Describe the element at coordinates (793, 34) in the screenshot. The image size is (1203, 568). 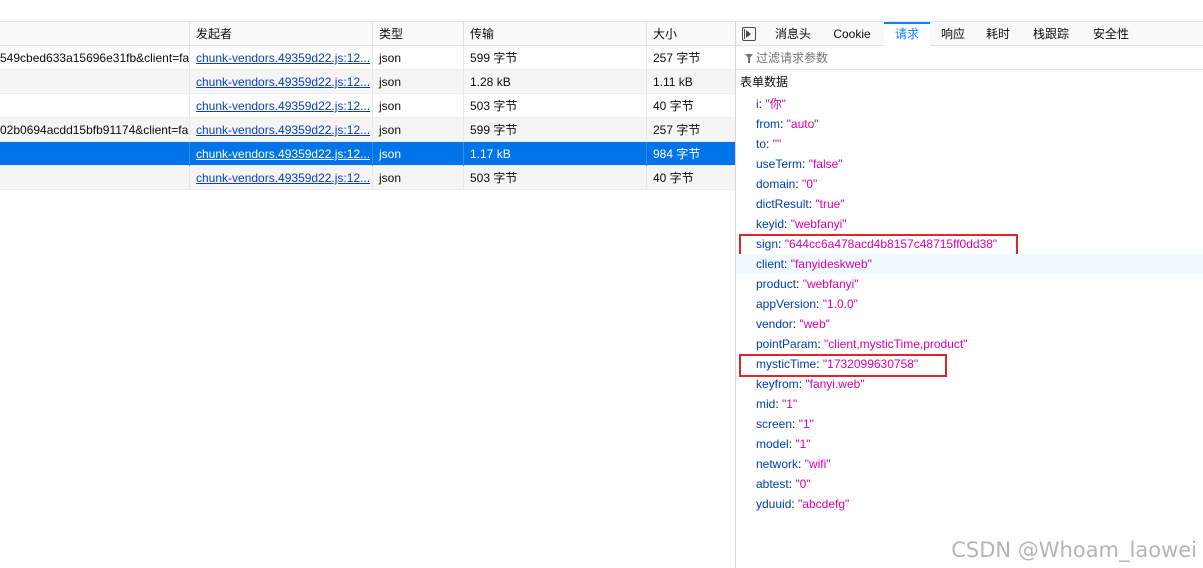
I see `tab-headers: 消息头` at that location.